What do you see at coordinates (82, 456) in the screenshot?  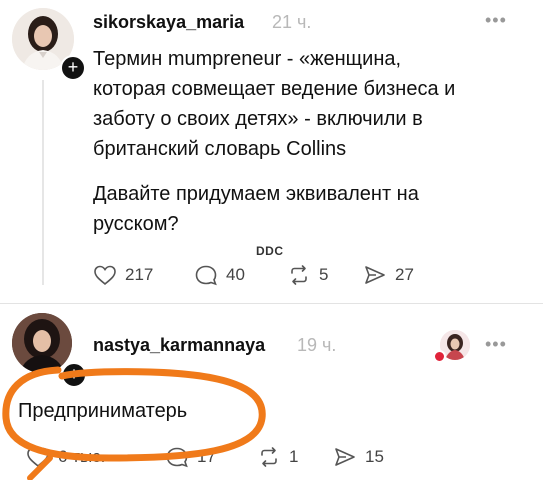 I see `like-count: 6 тыс.` at bounding box center [82, 456].